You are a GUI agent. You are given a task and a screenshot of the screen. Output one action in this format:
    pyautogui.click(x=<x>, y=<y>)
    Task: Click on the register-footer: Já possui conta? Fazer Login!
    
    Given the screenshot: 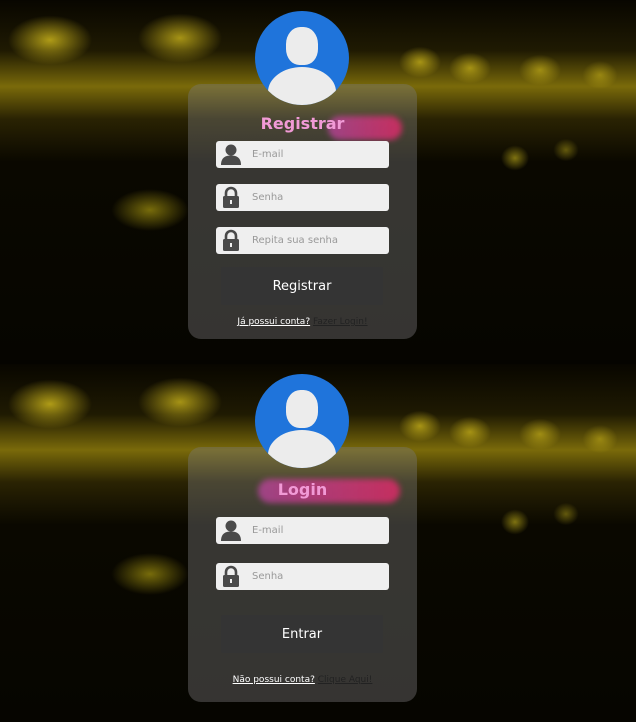 What is the action you would take?
    pyautogui.click(x=302, y=322)
    